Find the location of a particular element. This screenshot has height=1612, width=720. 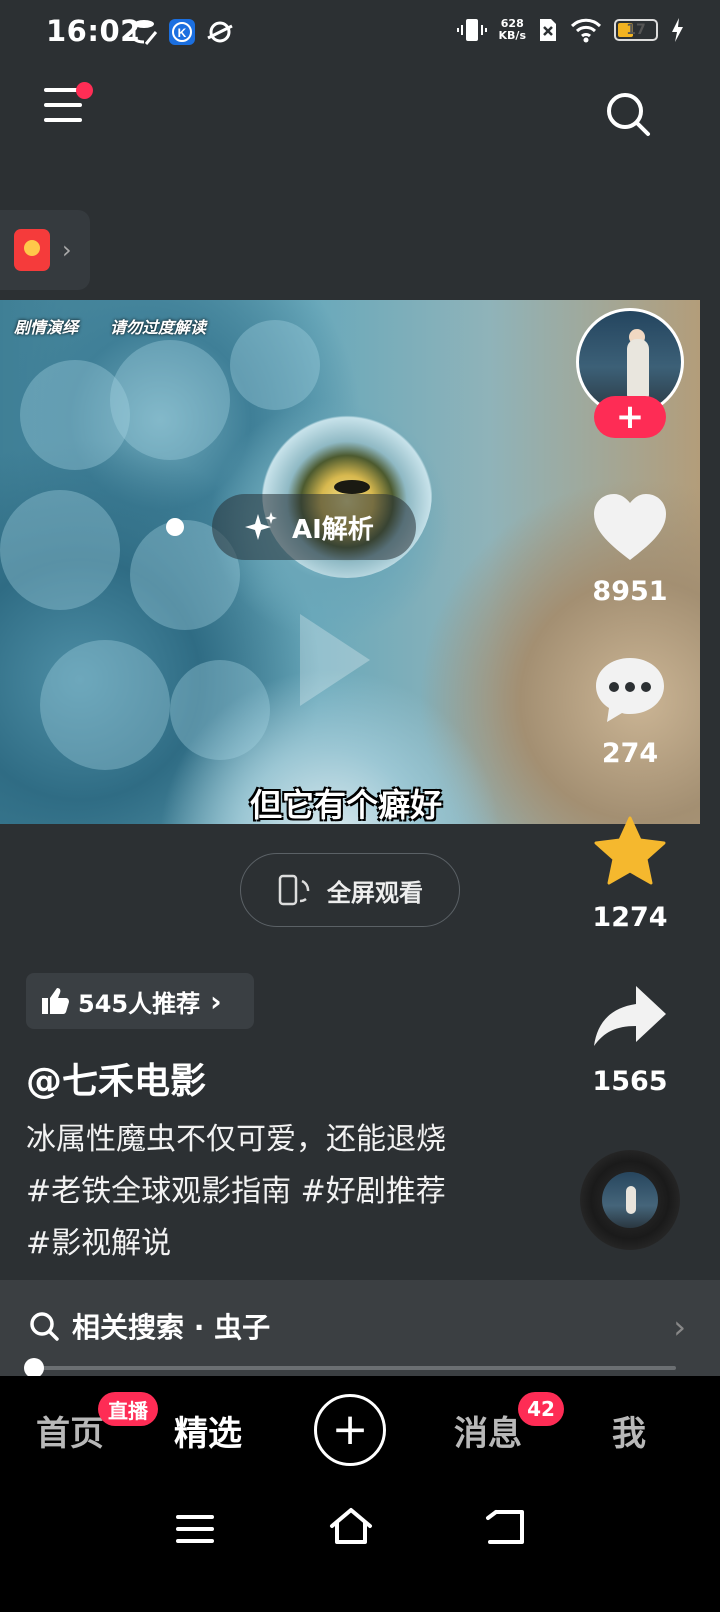

data-saver-icon is located at coordinates (145, 32).